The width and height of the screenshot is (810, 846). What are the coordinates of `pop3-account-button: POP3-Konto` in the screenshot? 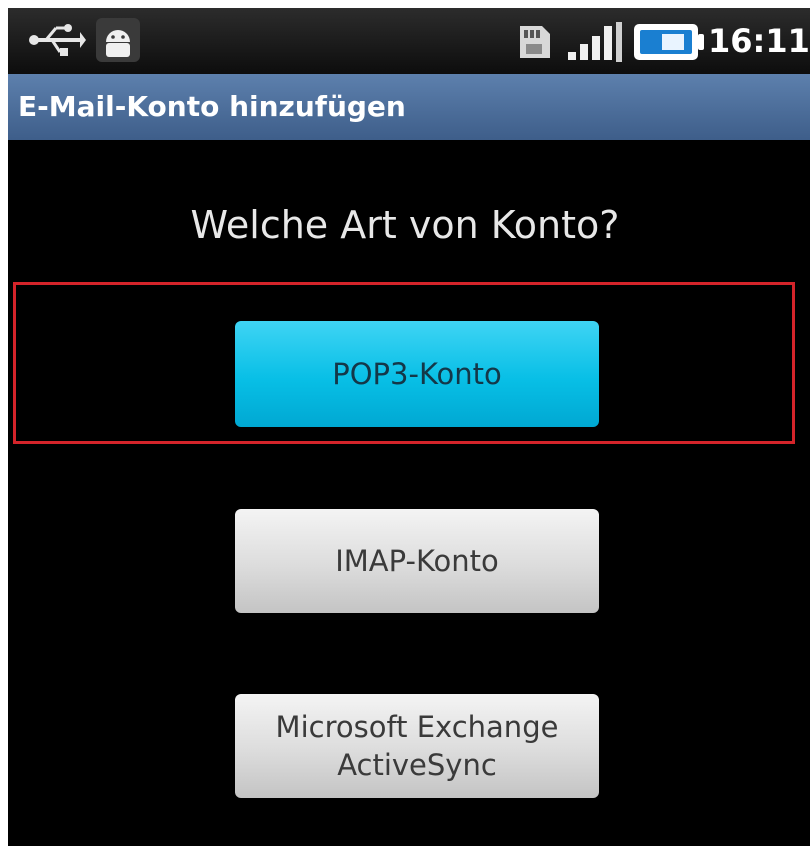 It's located at (417, 374).